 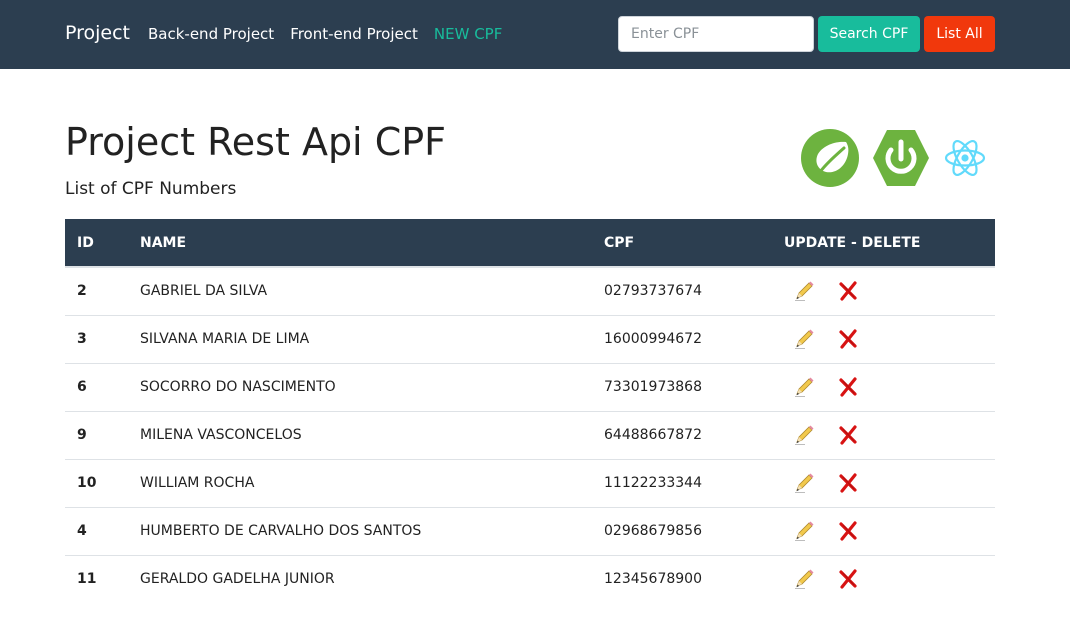 I want to click on spring-leaf-icon, so click(x=830, y=158).